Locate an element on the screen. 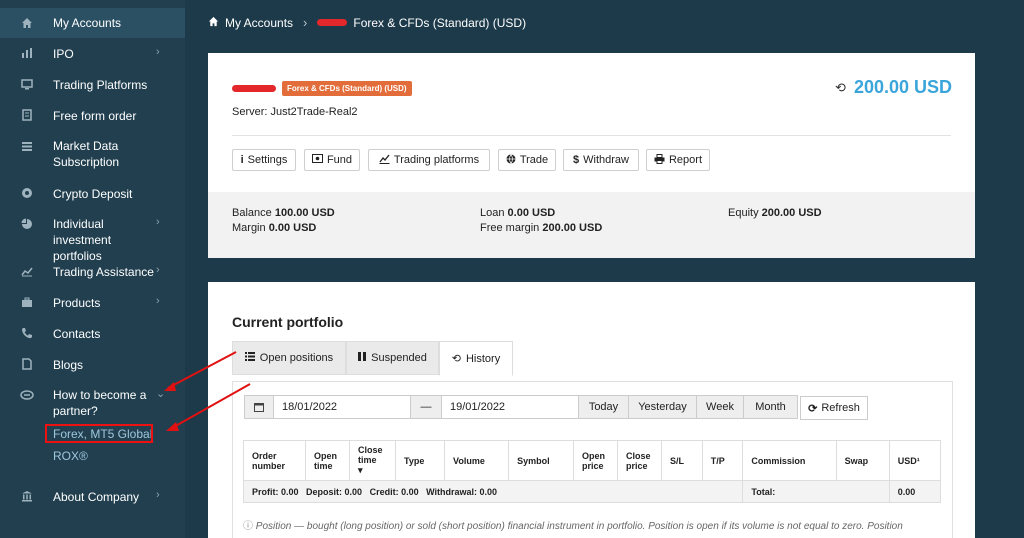 The height and width of the screenshot is (538, 1024). sidebar-subitem-rox: ROX® is located at coordinates (70, 456).